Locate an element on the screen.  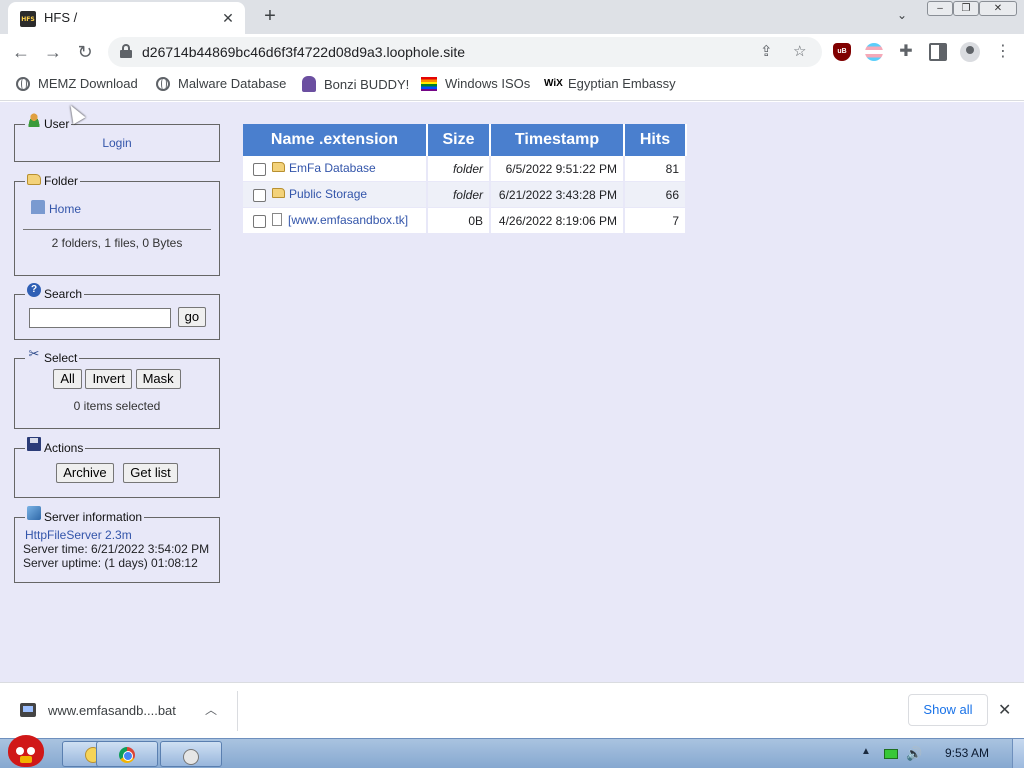
show-all-downloads-button: Show all is located at coordinates (948, 710).